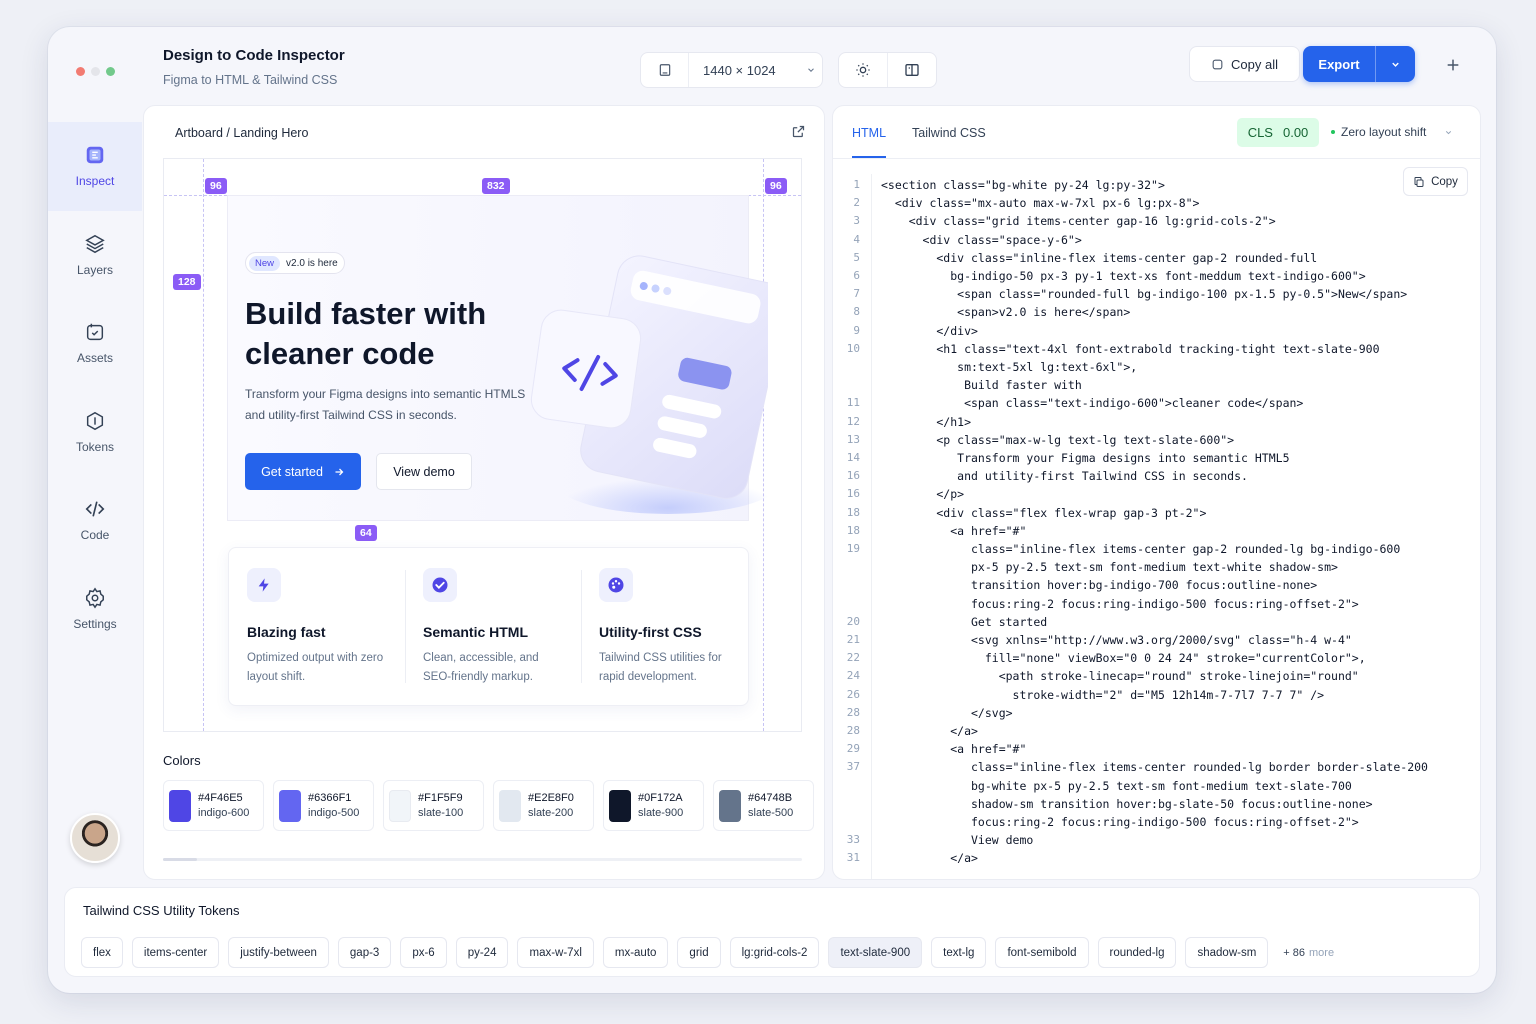 This screenshot has height=1024, width=1536. What do you see at coordinates (635, 952) in the screenshot?
I see `token-chip: mx-auto` at bounding box center [635, 952].